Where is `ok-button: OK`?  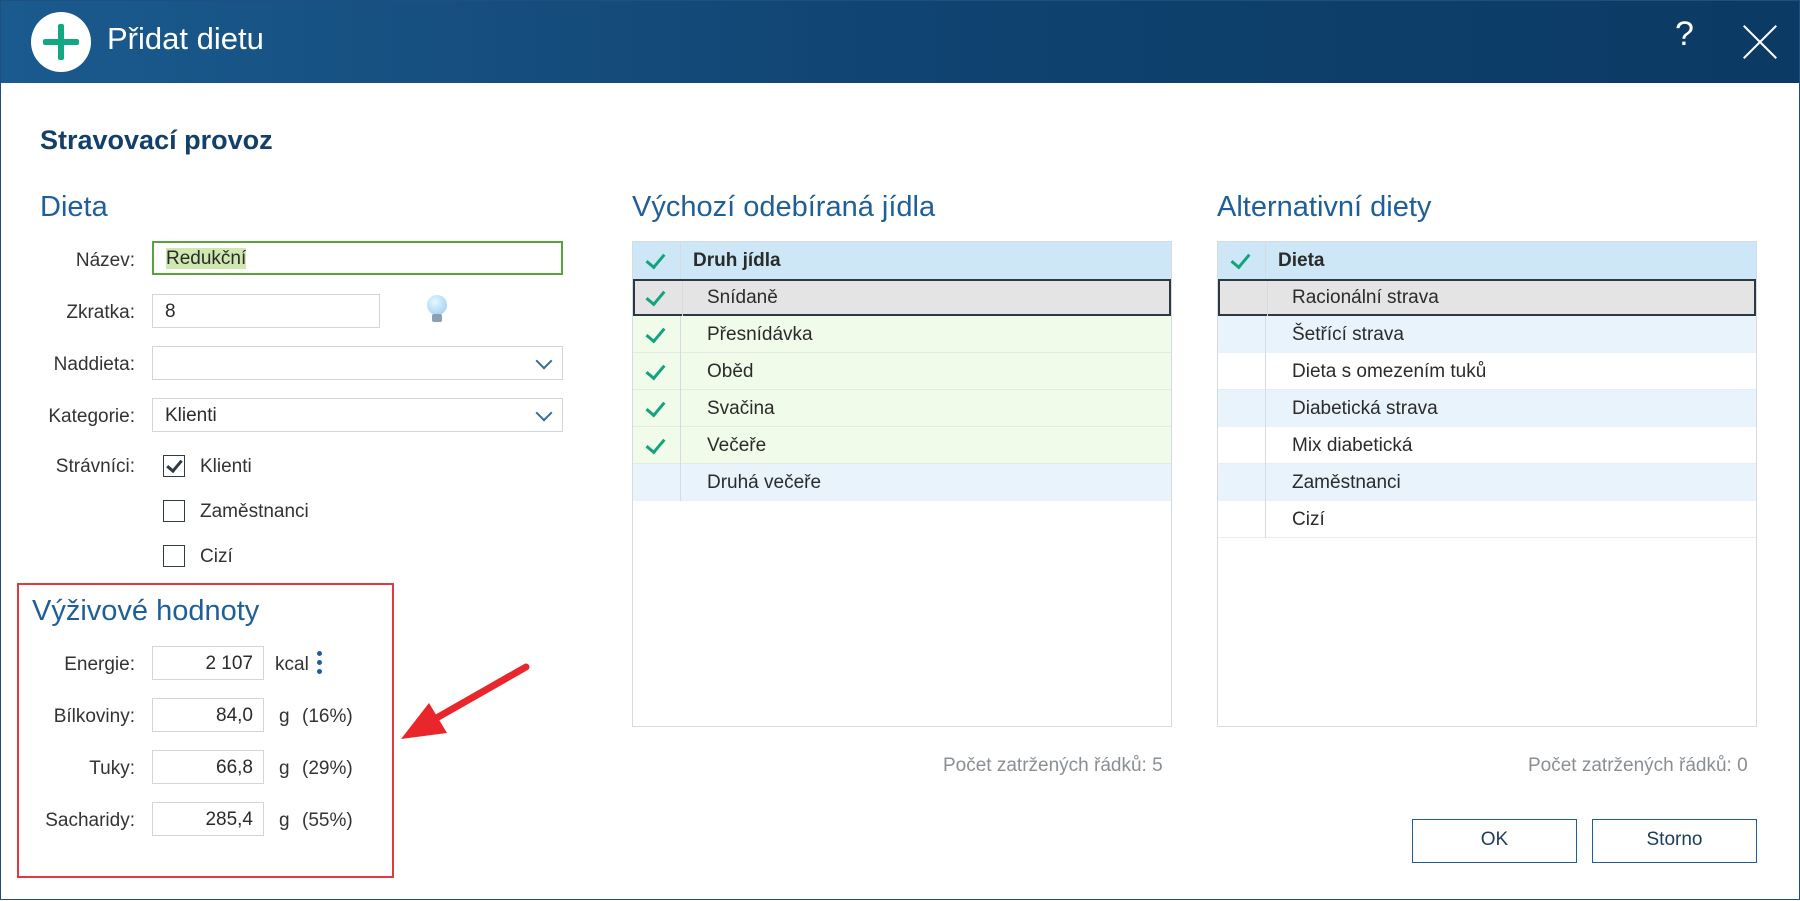 ok-button: OK is located at coordinates (1494, 841).